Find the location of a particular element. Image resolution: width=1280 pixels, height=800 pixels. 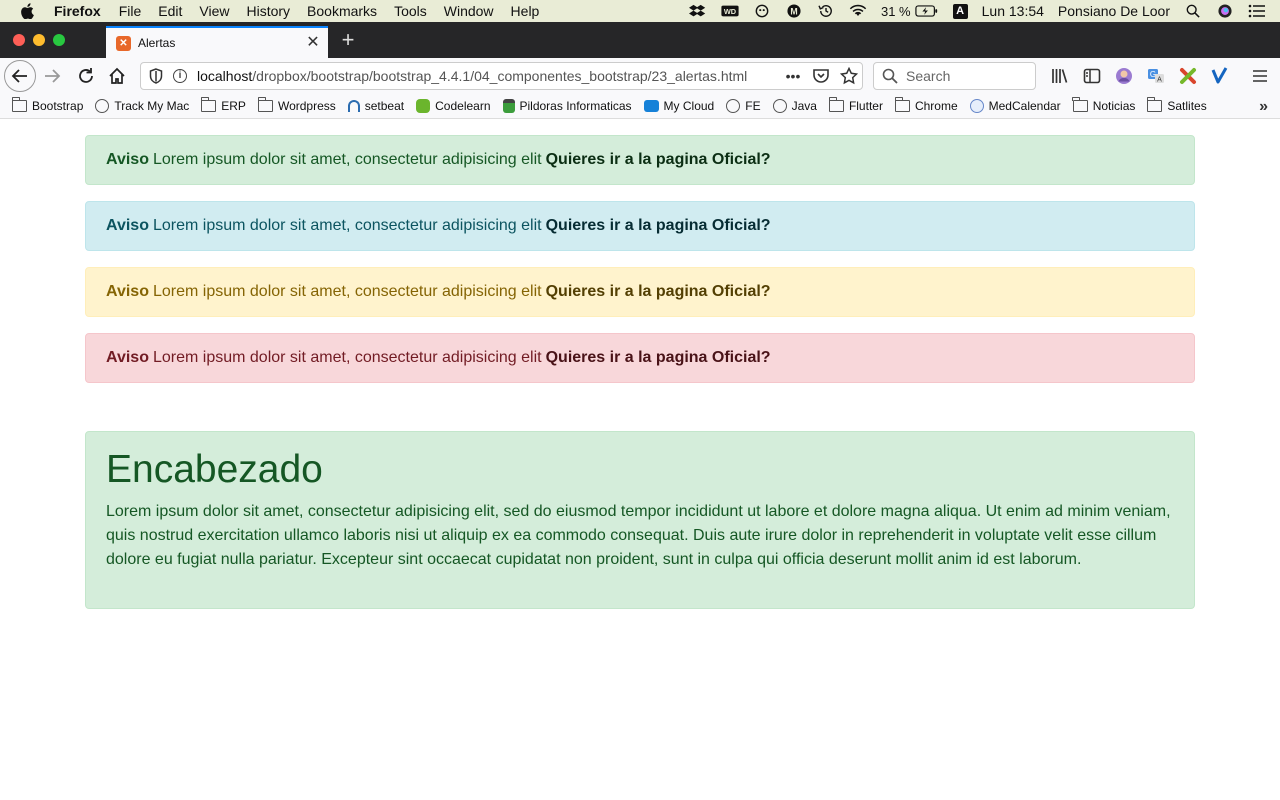

translate-extension-icon: GA is located at coordinates (1156, 76).